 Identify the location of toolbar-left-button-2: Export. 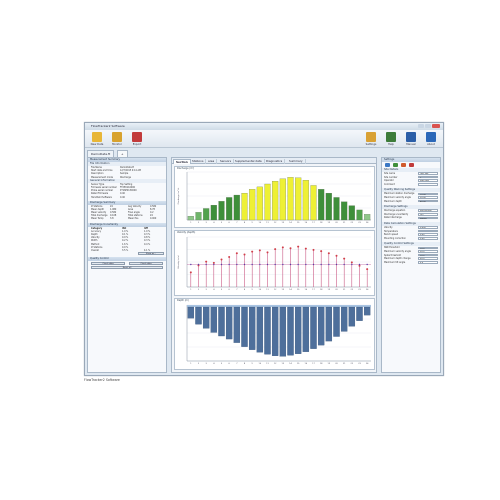
(137, 139).